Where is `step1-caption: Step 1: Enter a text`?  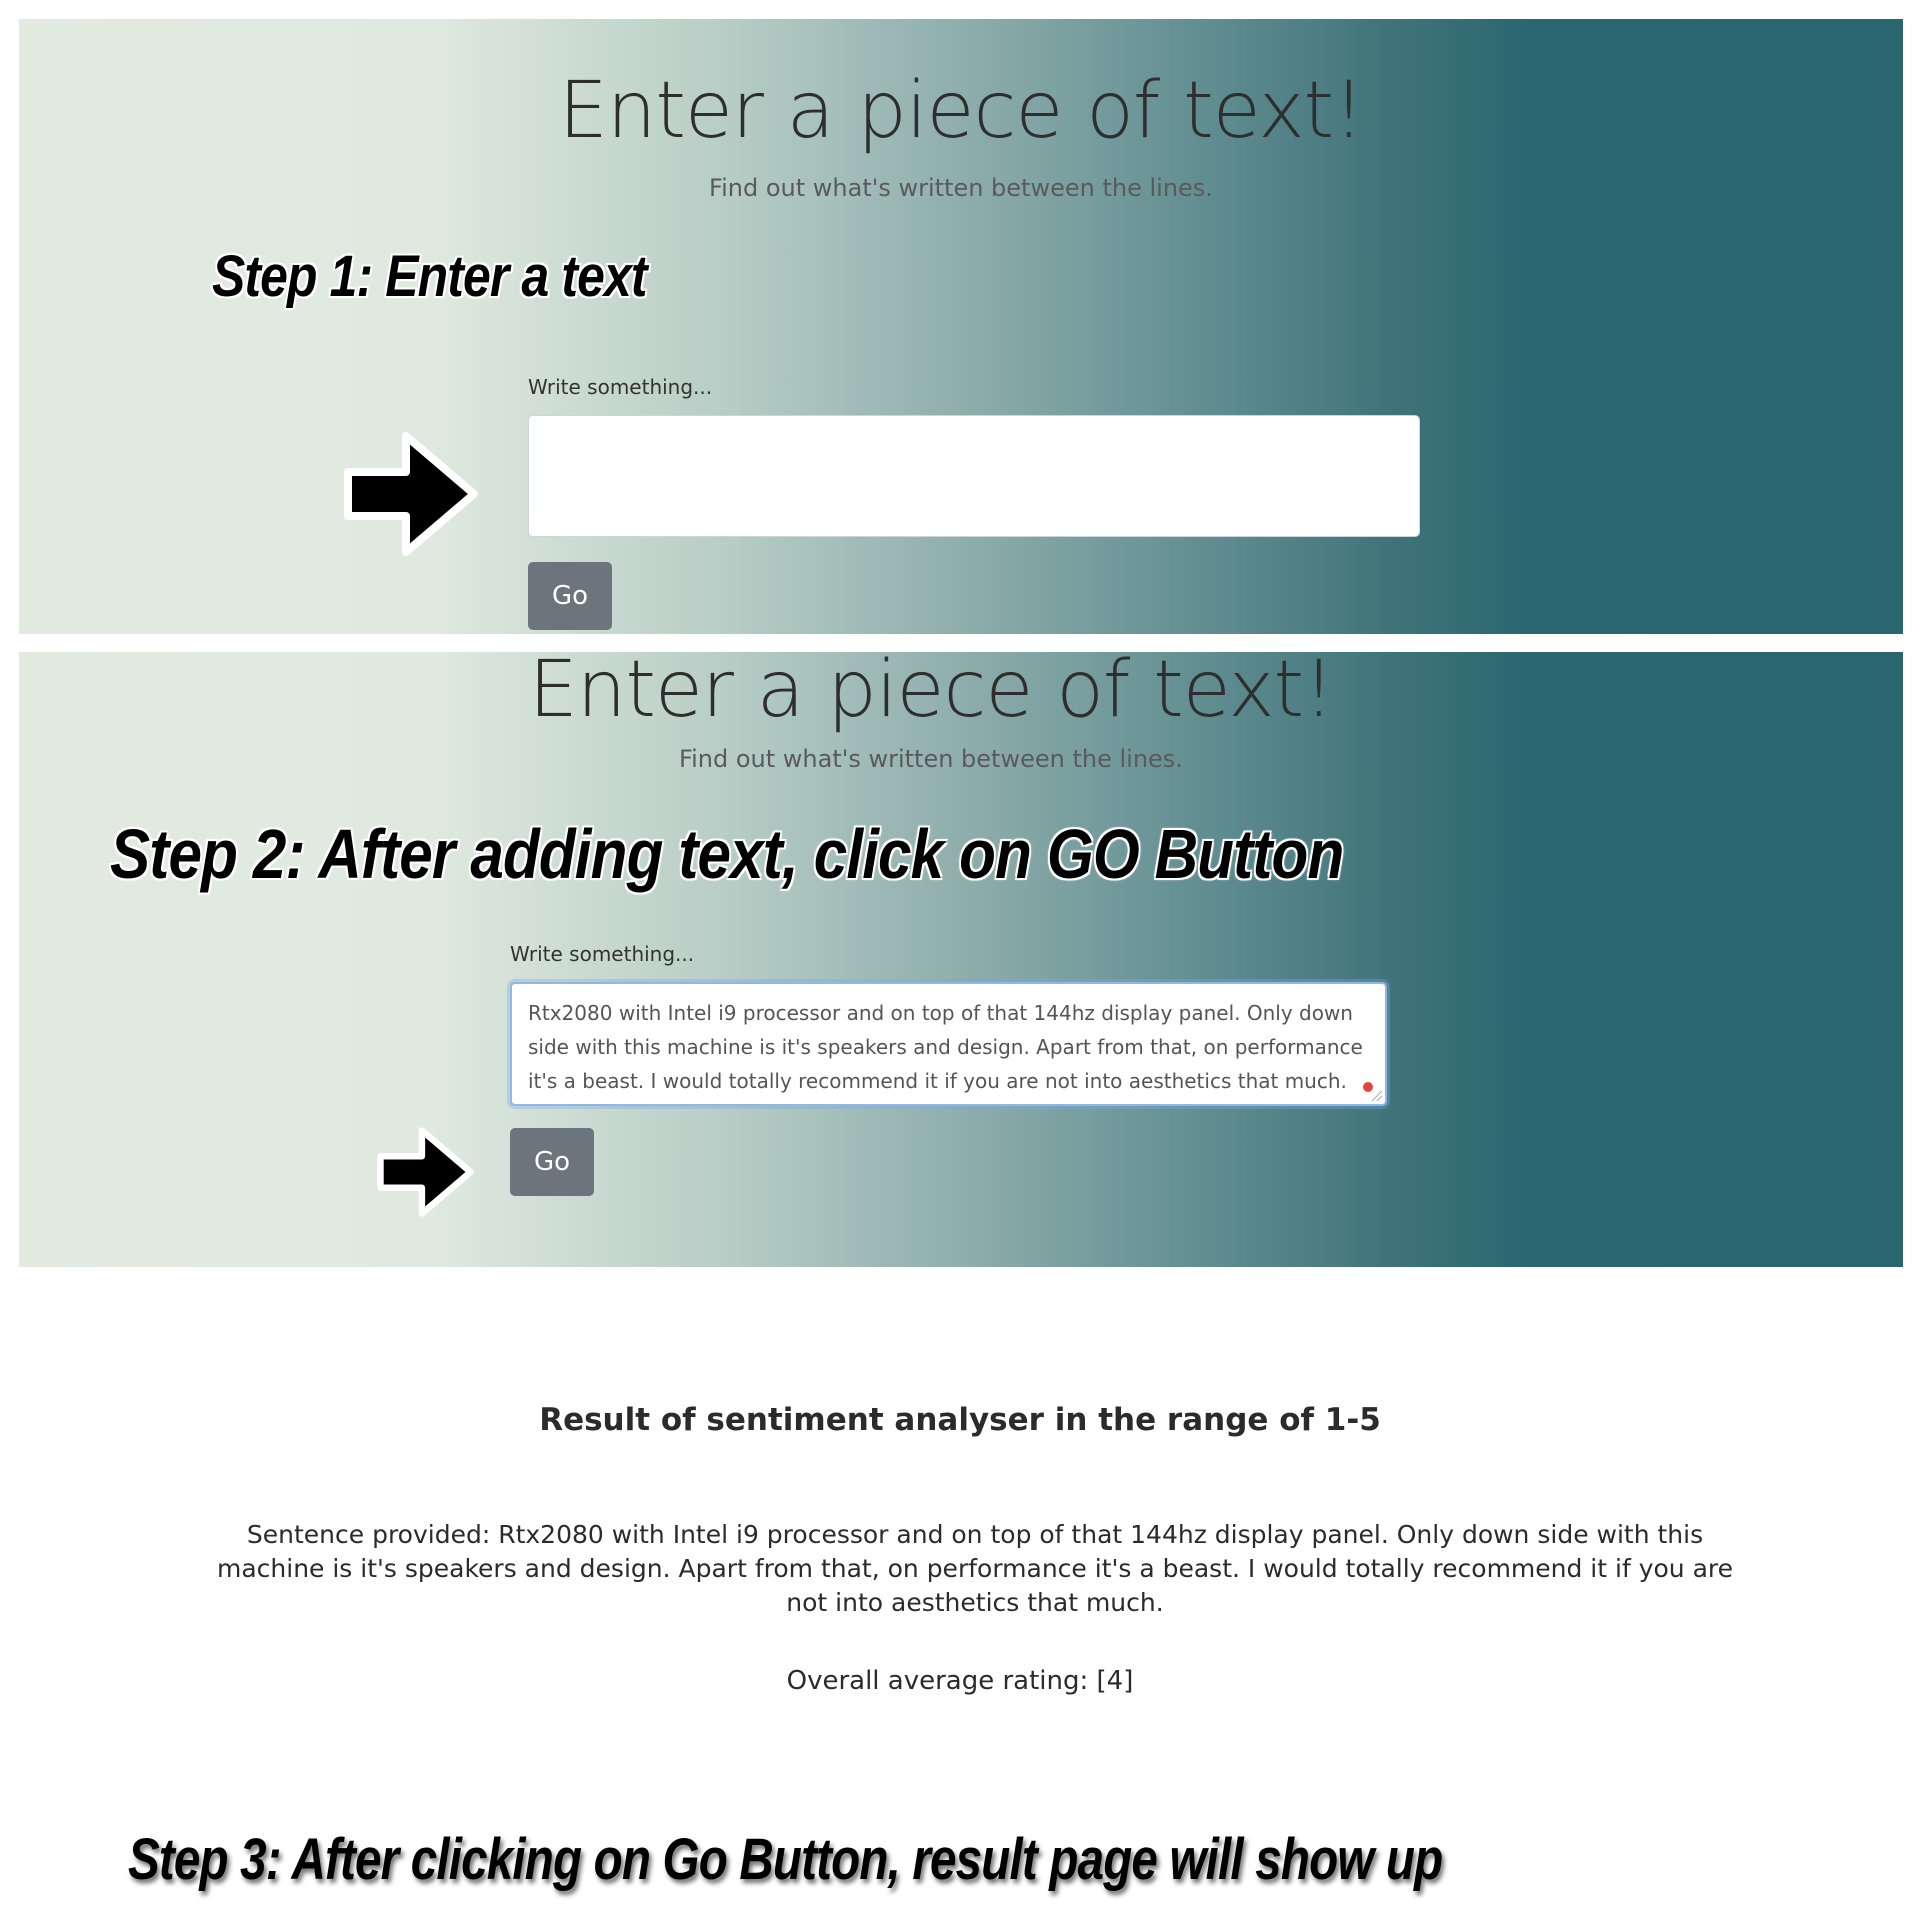
step1-caption: Step 1: Enter a text is located at coordinates (429, 276).